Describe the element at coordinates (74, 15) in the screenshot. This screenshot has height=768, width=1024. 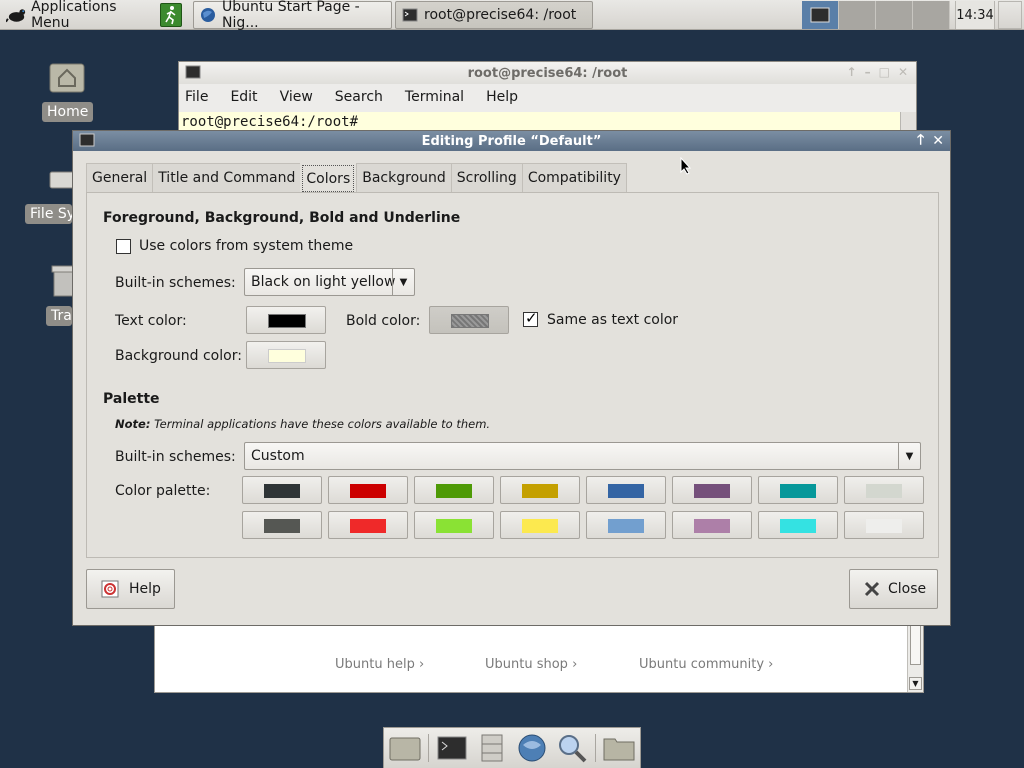
I see `applications-menu-label: Applications Menu` at that location.